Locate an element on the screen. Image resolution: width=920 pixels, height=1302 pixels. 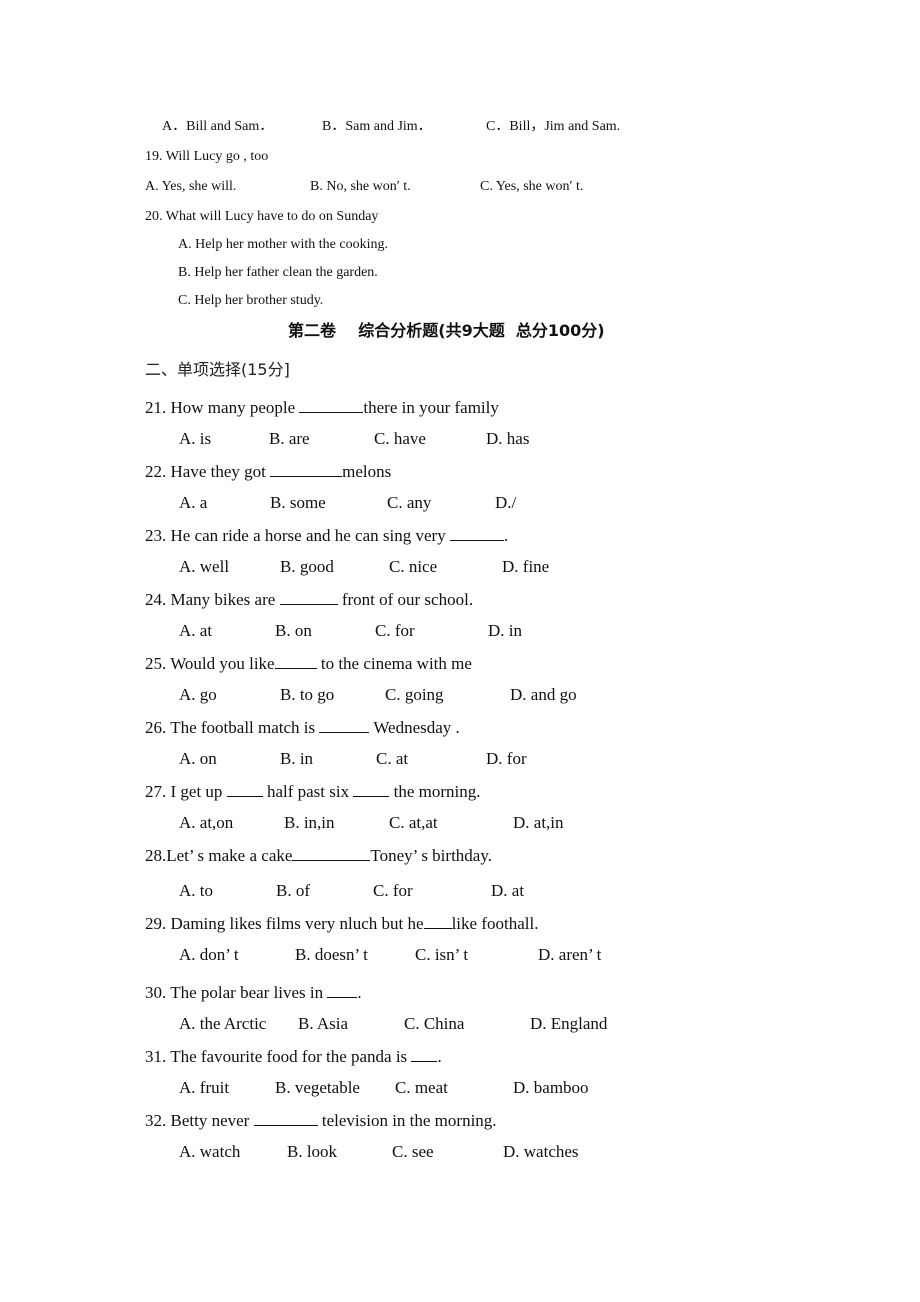
q18-option-a: A．Bill and Sam． is located at coordinates (218, 126).